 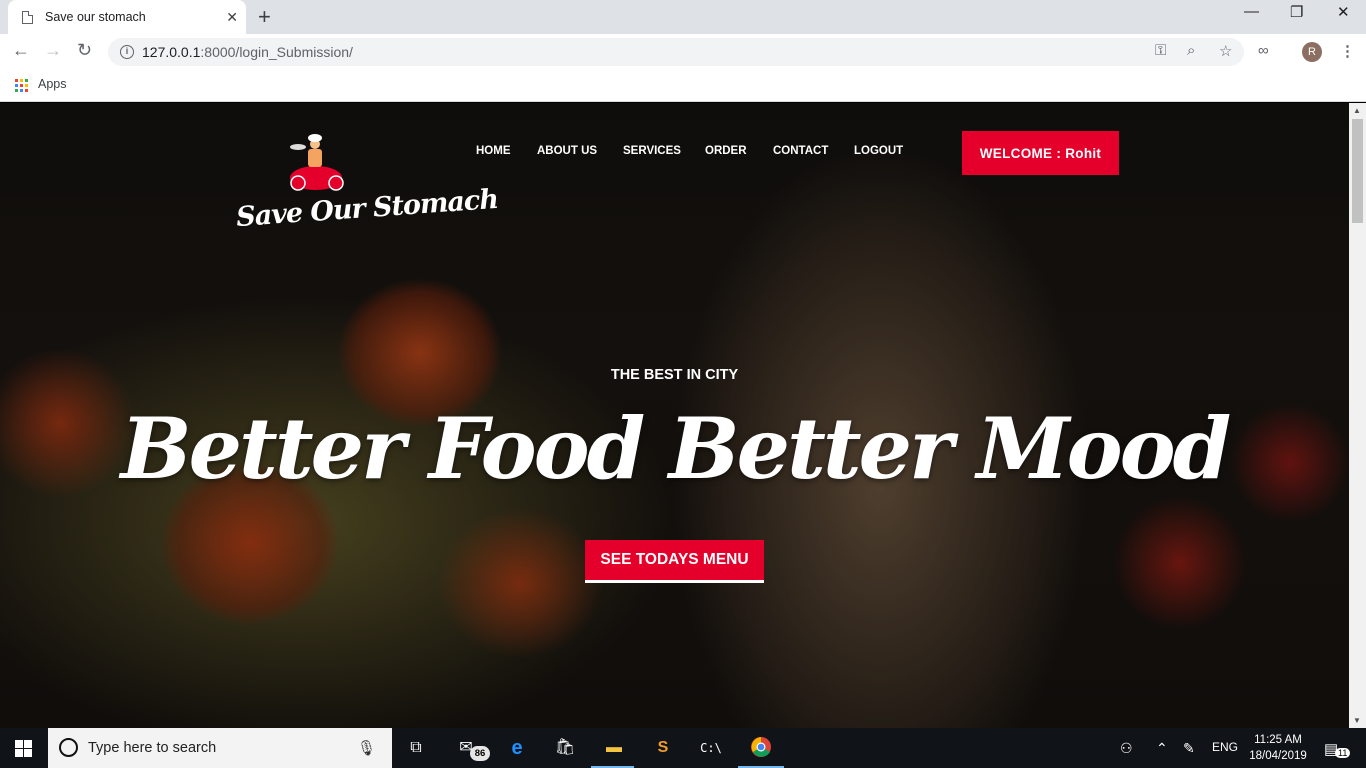 I want to click on bookmarks-bar: Apps, so click(x=683, y=86).